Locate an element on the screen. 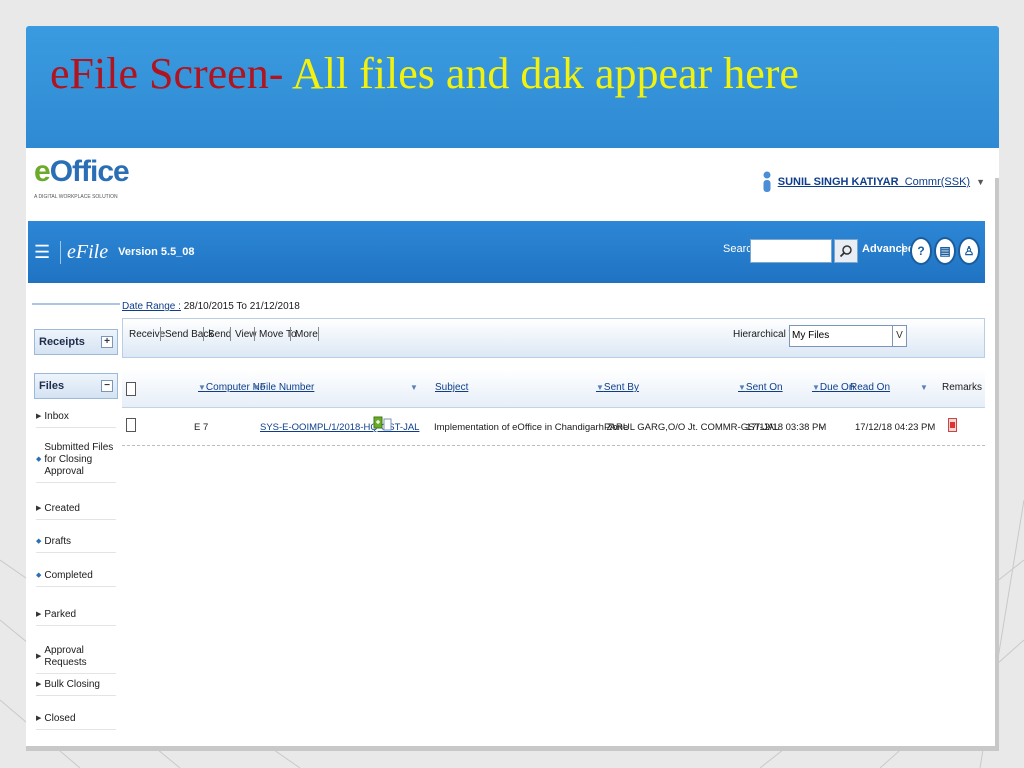 This screenshot has height=768, width=1024. receipts-label: Receipts is located at coordinates (62, 342).